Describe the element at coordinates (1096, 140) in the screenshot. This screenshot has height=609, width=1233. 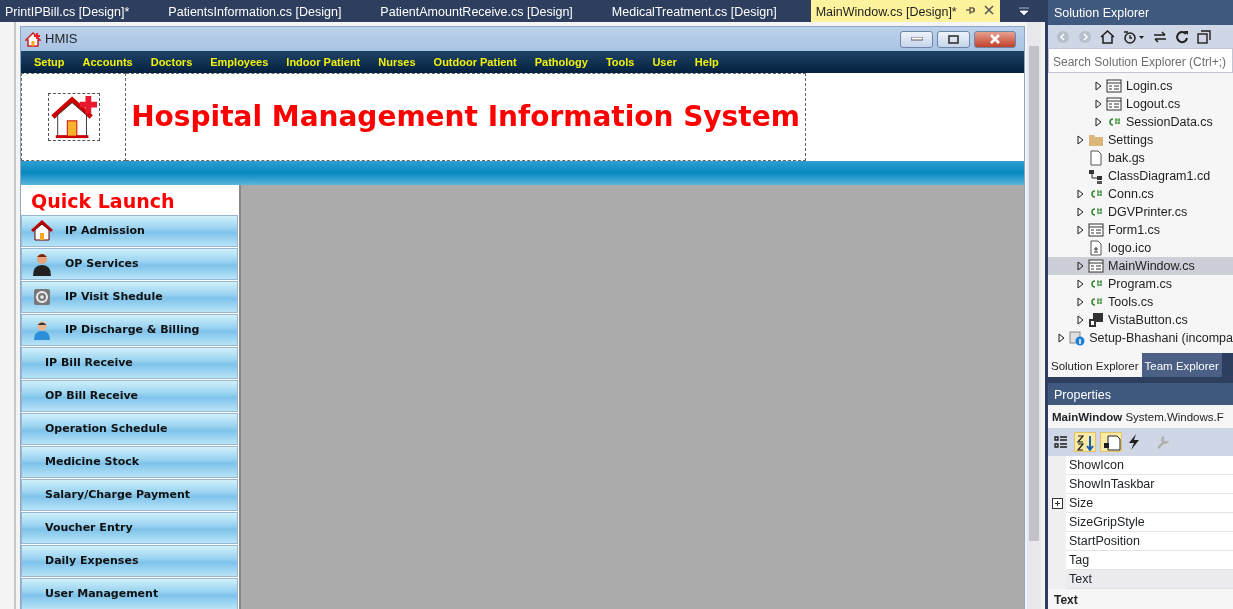
I see `folder-icon` at that location.